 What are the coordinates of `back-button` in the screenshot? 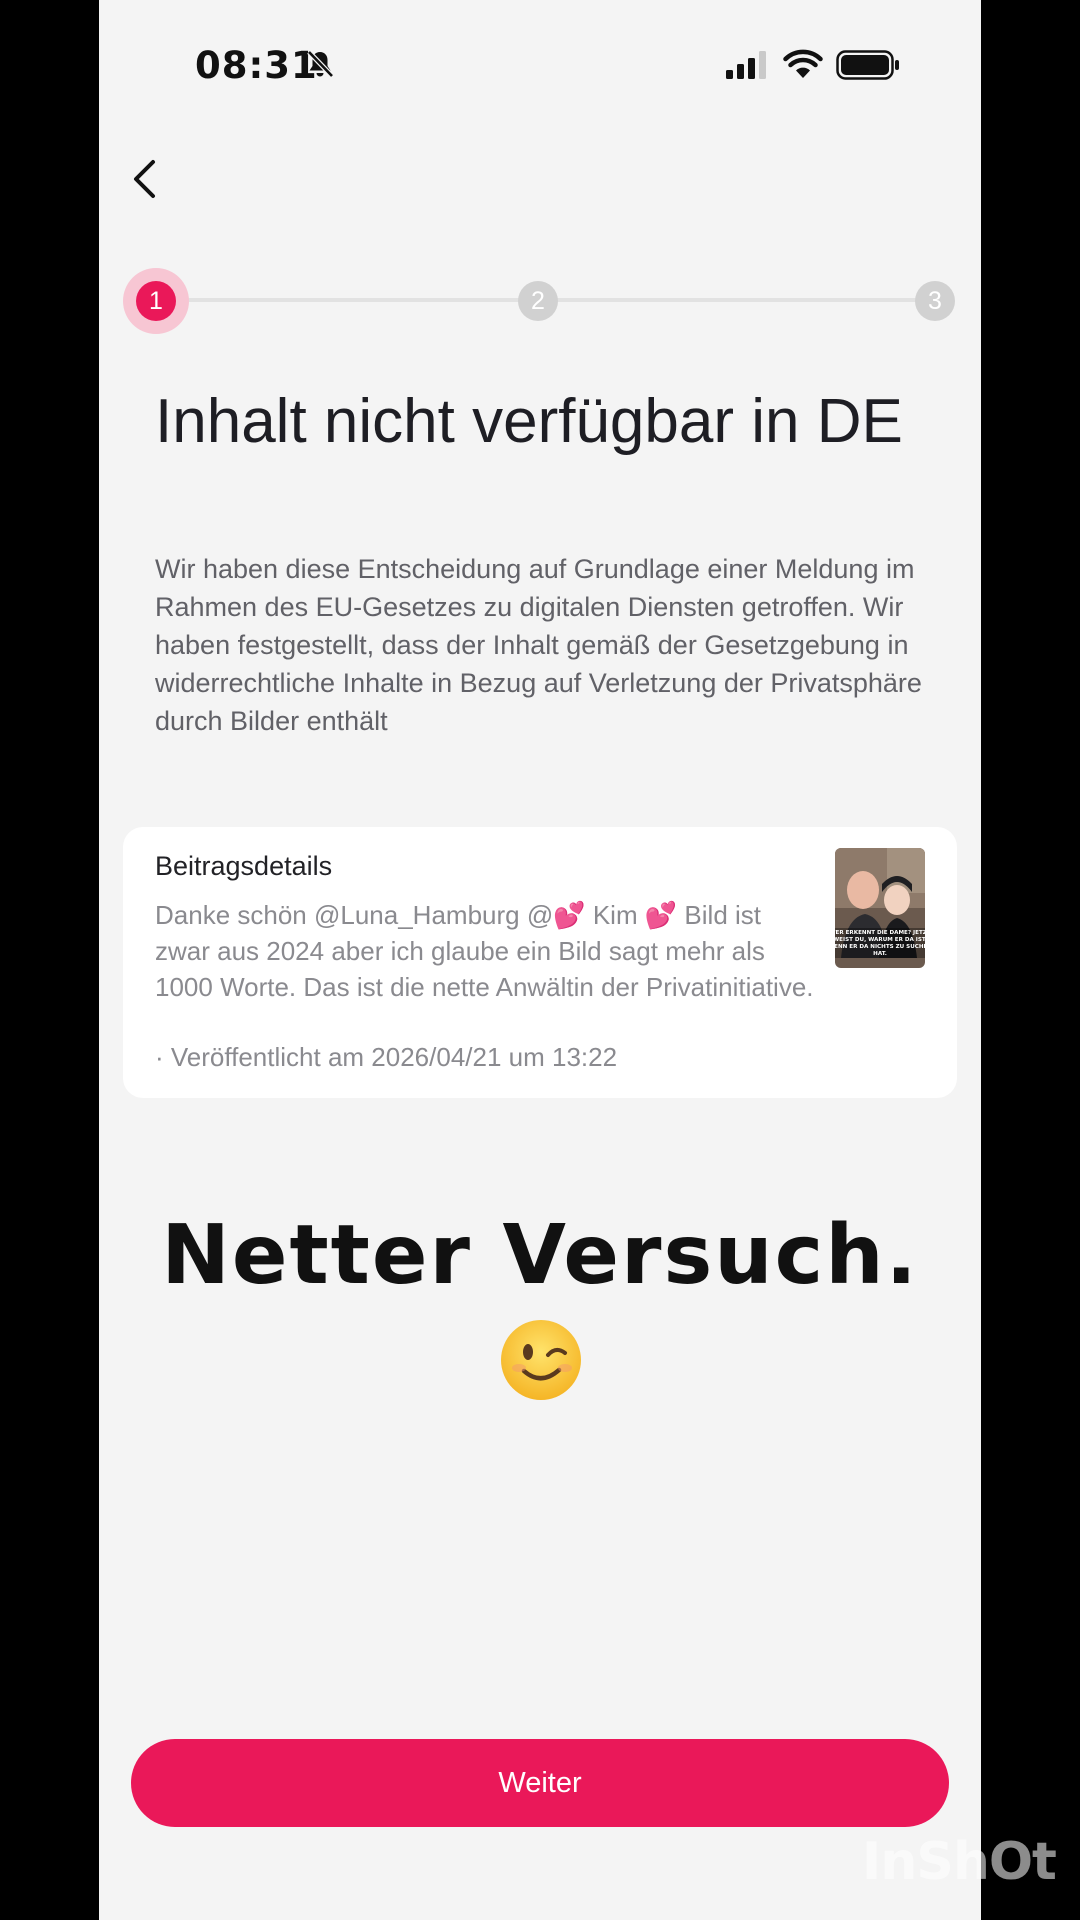 It's located at (147, 180).